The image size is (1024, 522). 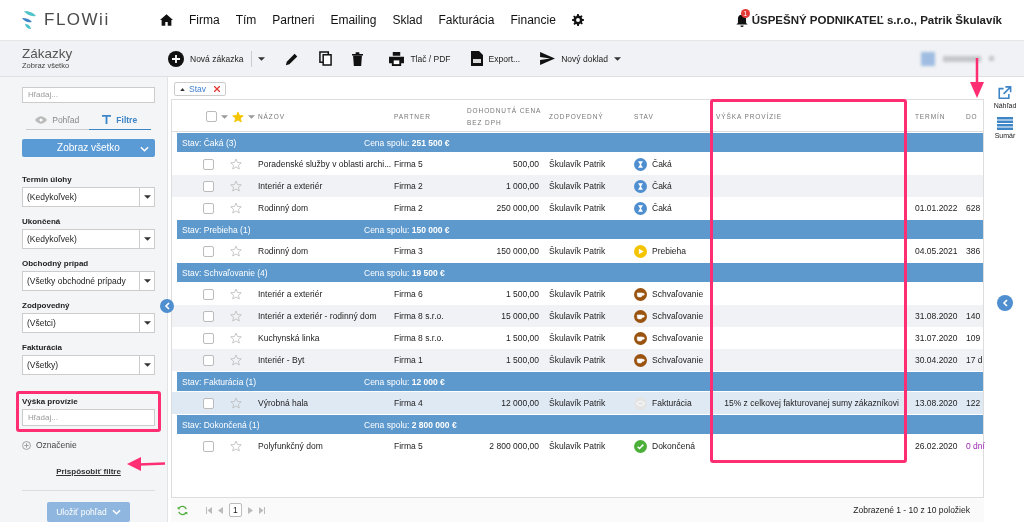 I want to click on table-cell: Firma 4, so click(x=408, y=403).